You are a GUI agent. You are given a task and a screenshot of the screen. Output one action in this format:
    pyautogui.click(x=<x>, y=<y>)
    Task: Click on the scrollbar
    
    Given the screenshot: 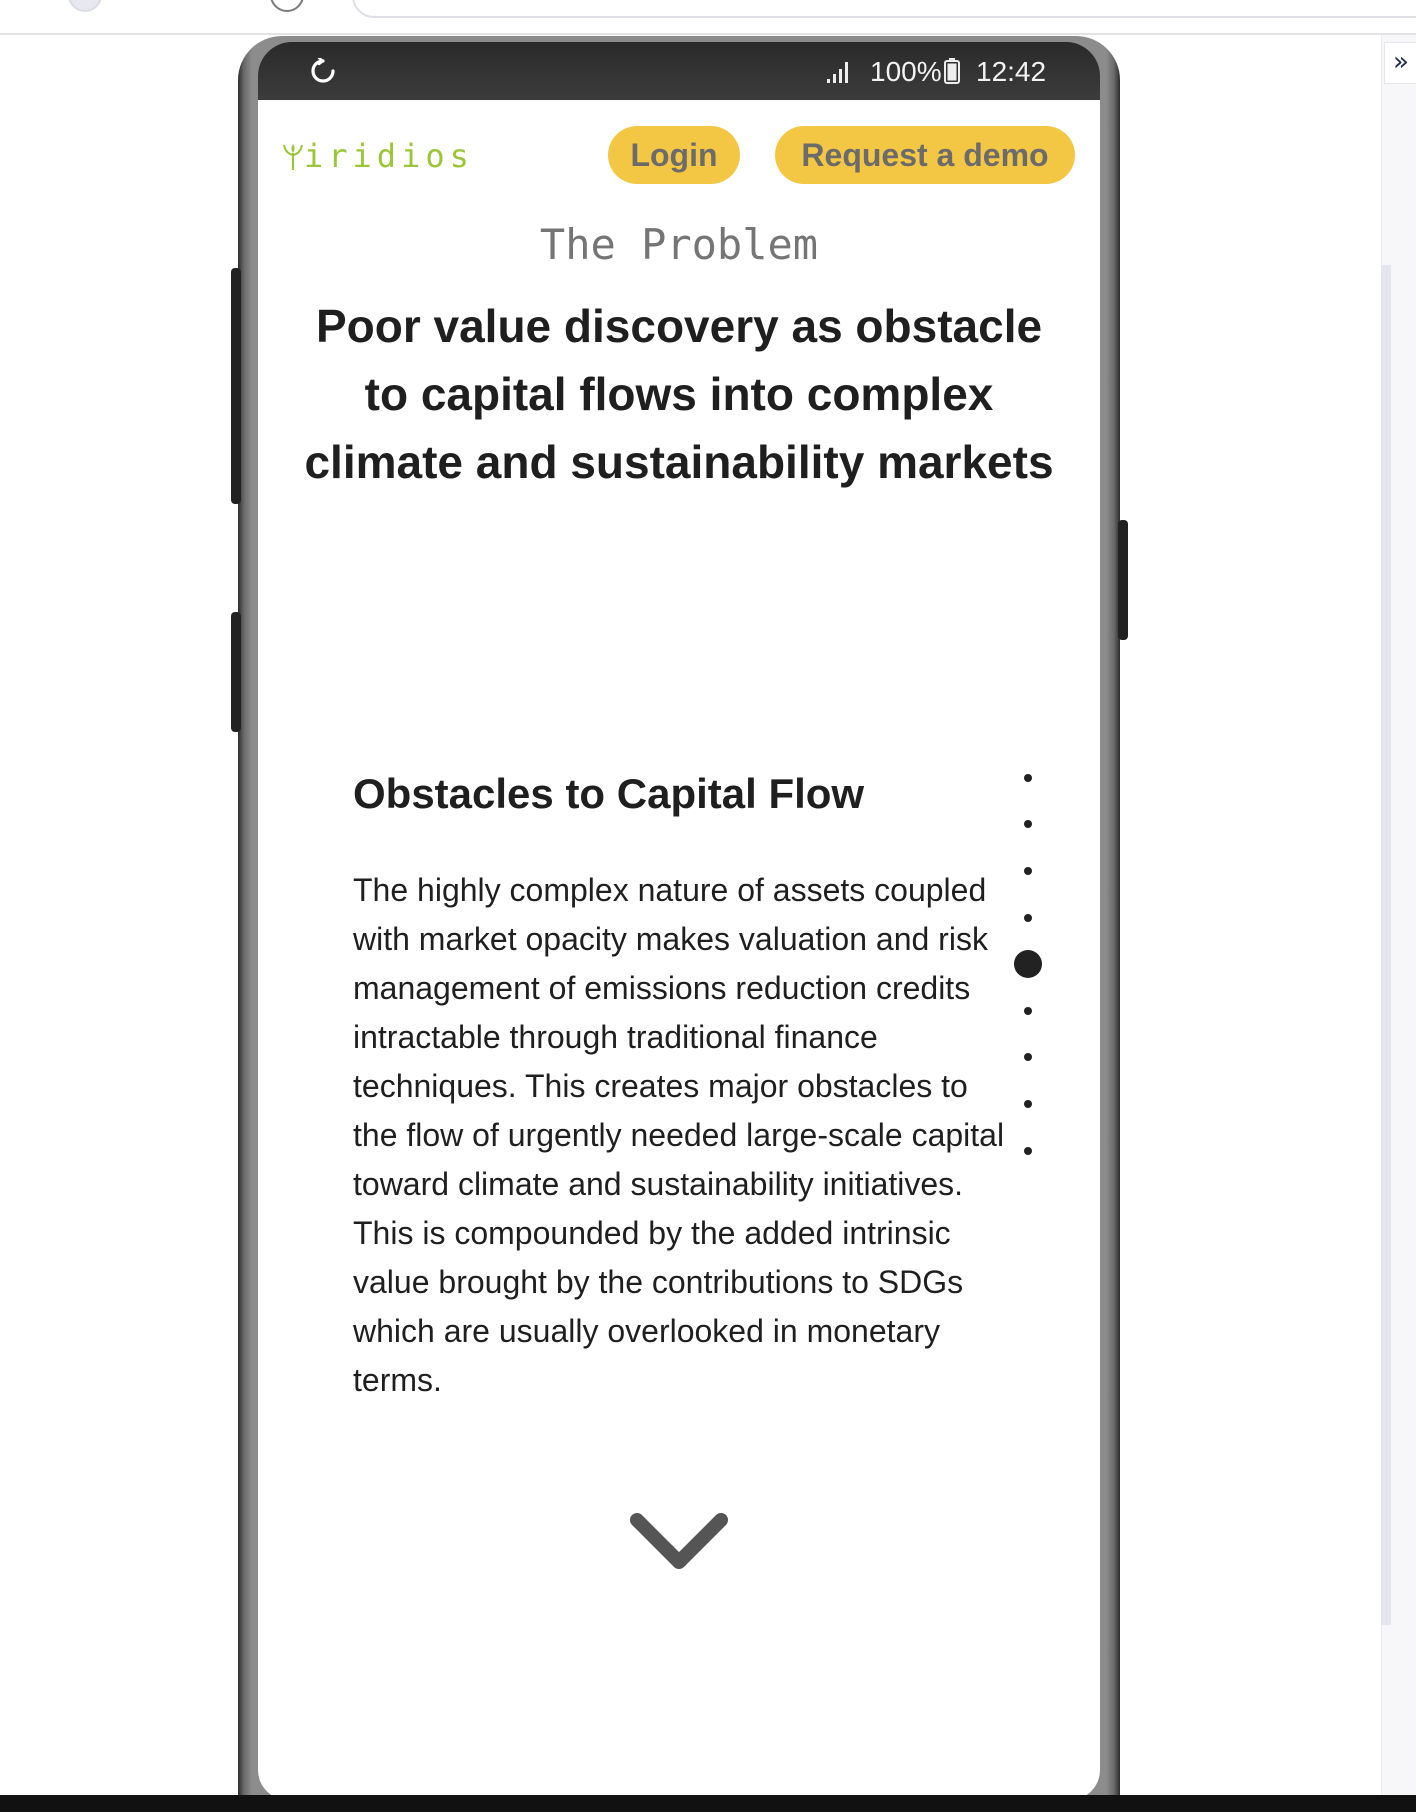 What is the action you would take?
    pyautogui.click(x=1386, y=945)
    